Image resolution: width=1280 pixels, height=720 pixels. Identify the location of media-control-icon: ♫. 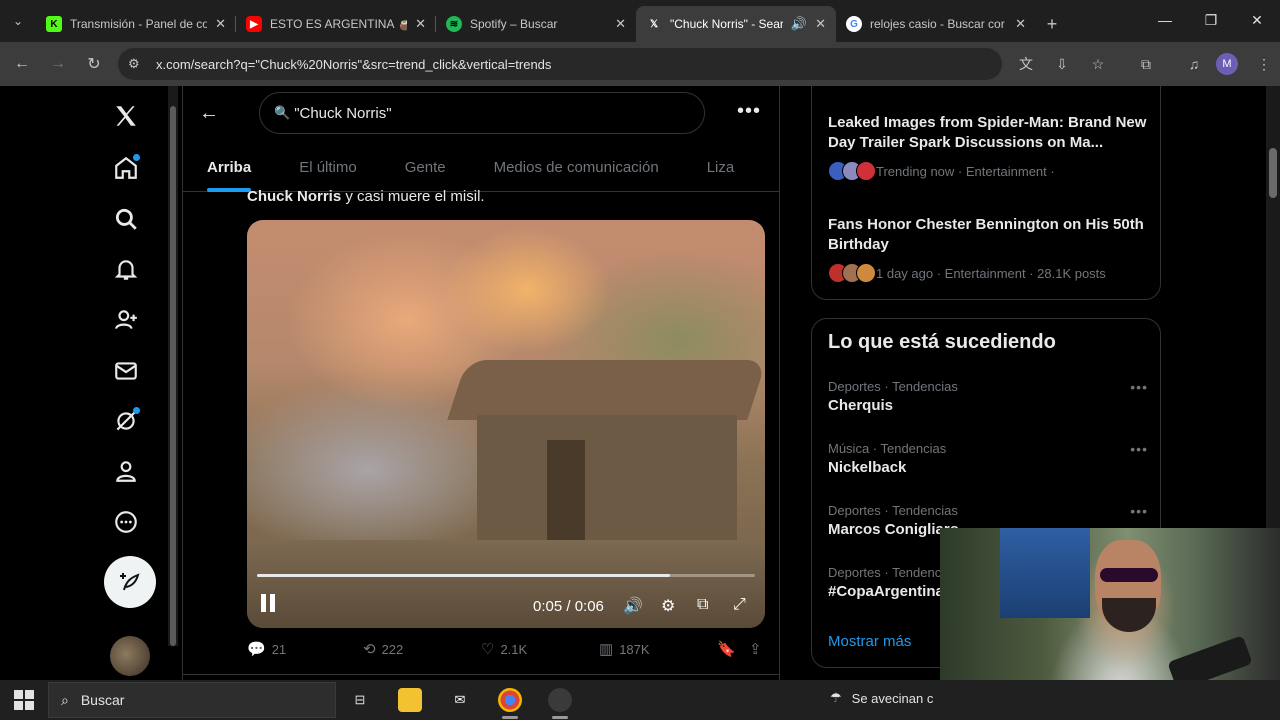
(1194, 64).